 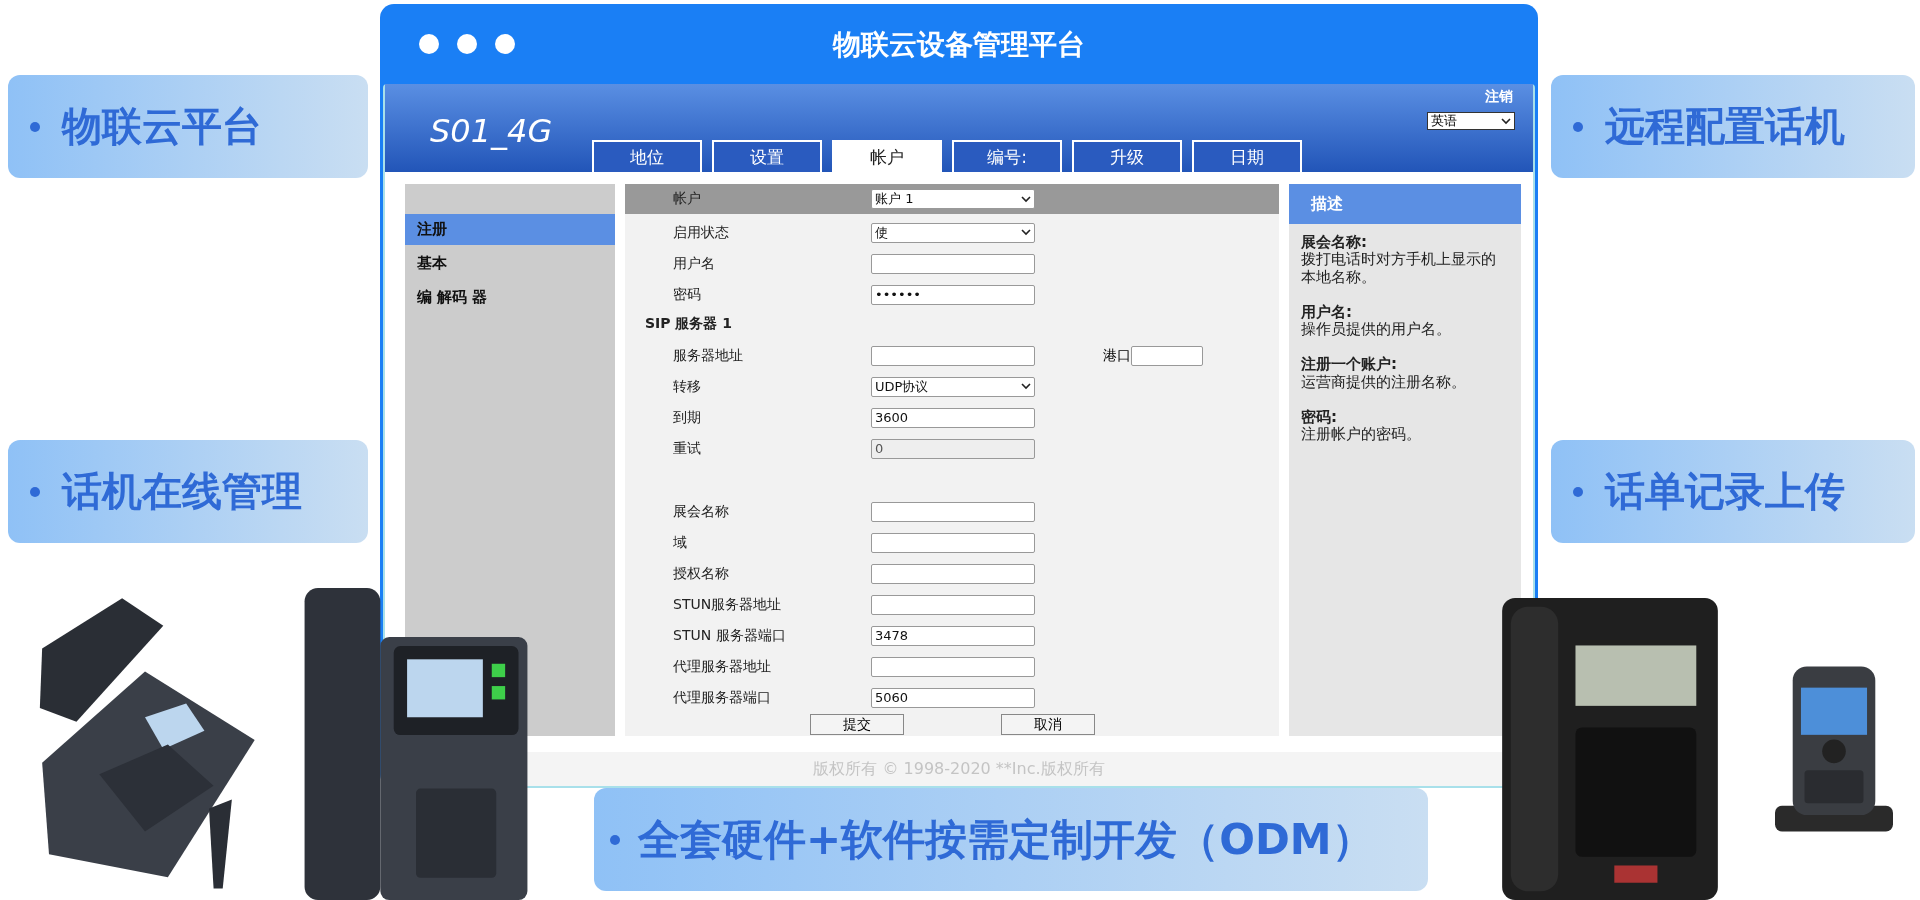 I want to click on input-field: 3600, so click(x=953, y=417).